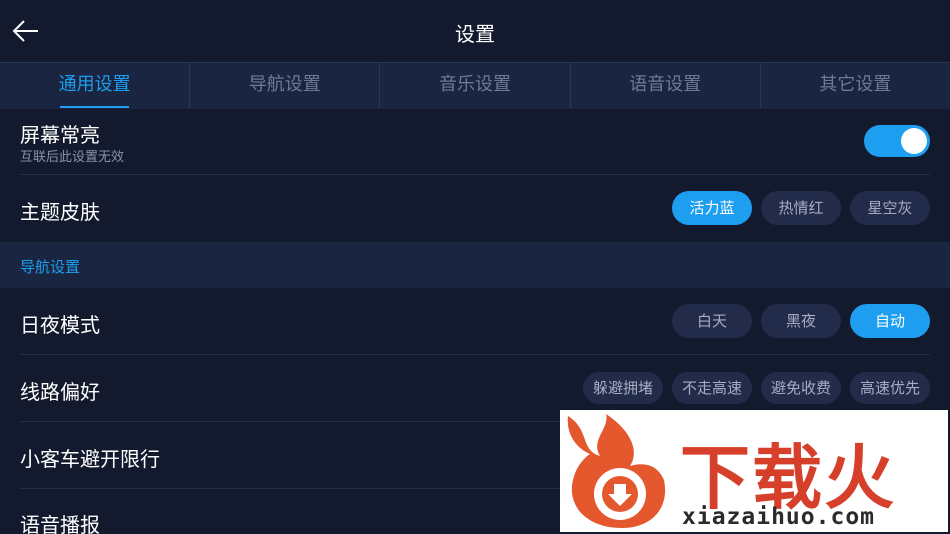 This screenshot has height=534, width=950. What do you see at coordinates (712, 321) in the screenshot?
I see `day-mode-option: 白天` at bounding box center [712, 321].